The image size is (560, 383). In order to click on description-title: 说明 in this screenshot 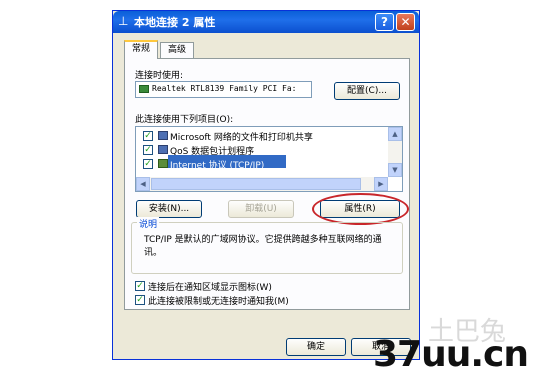, I will do `click(148, 223)`.